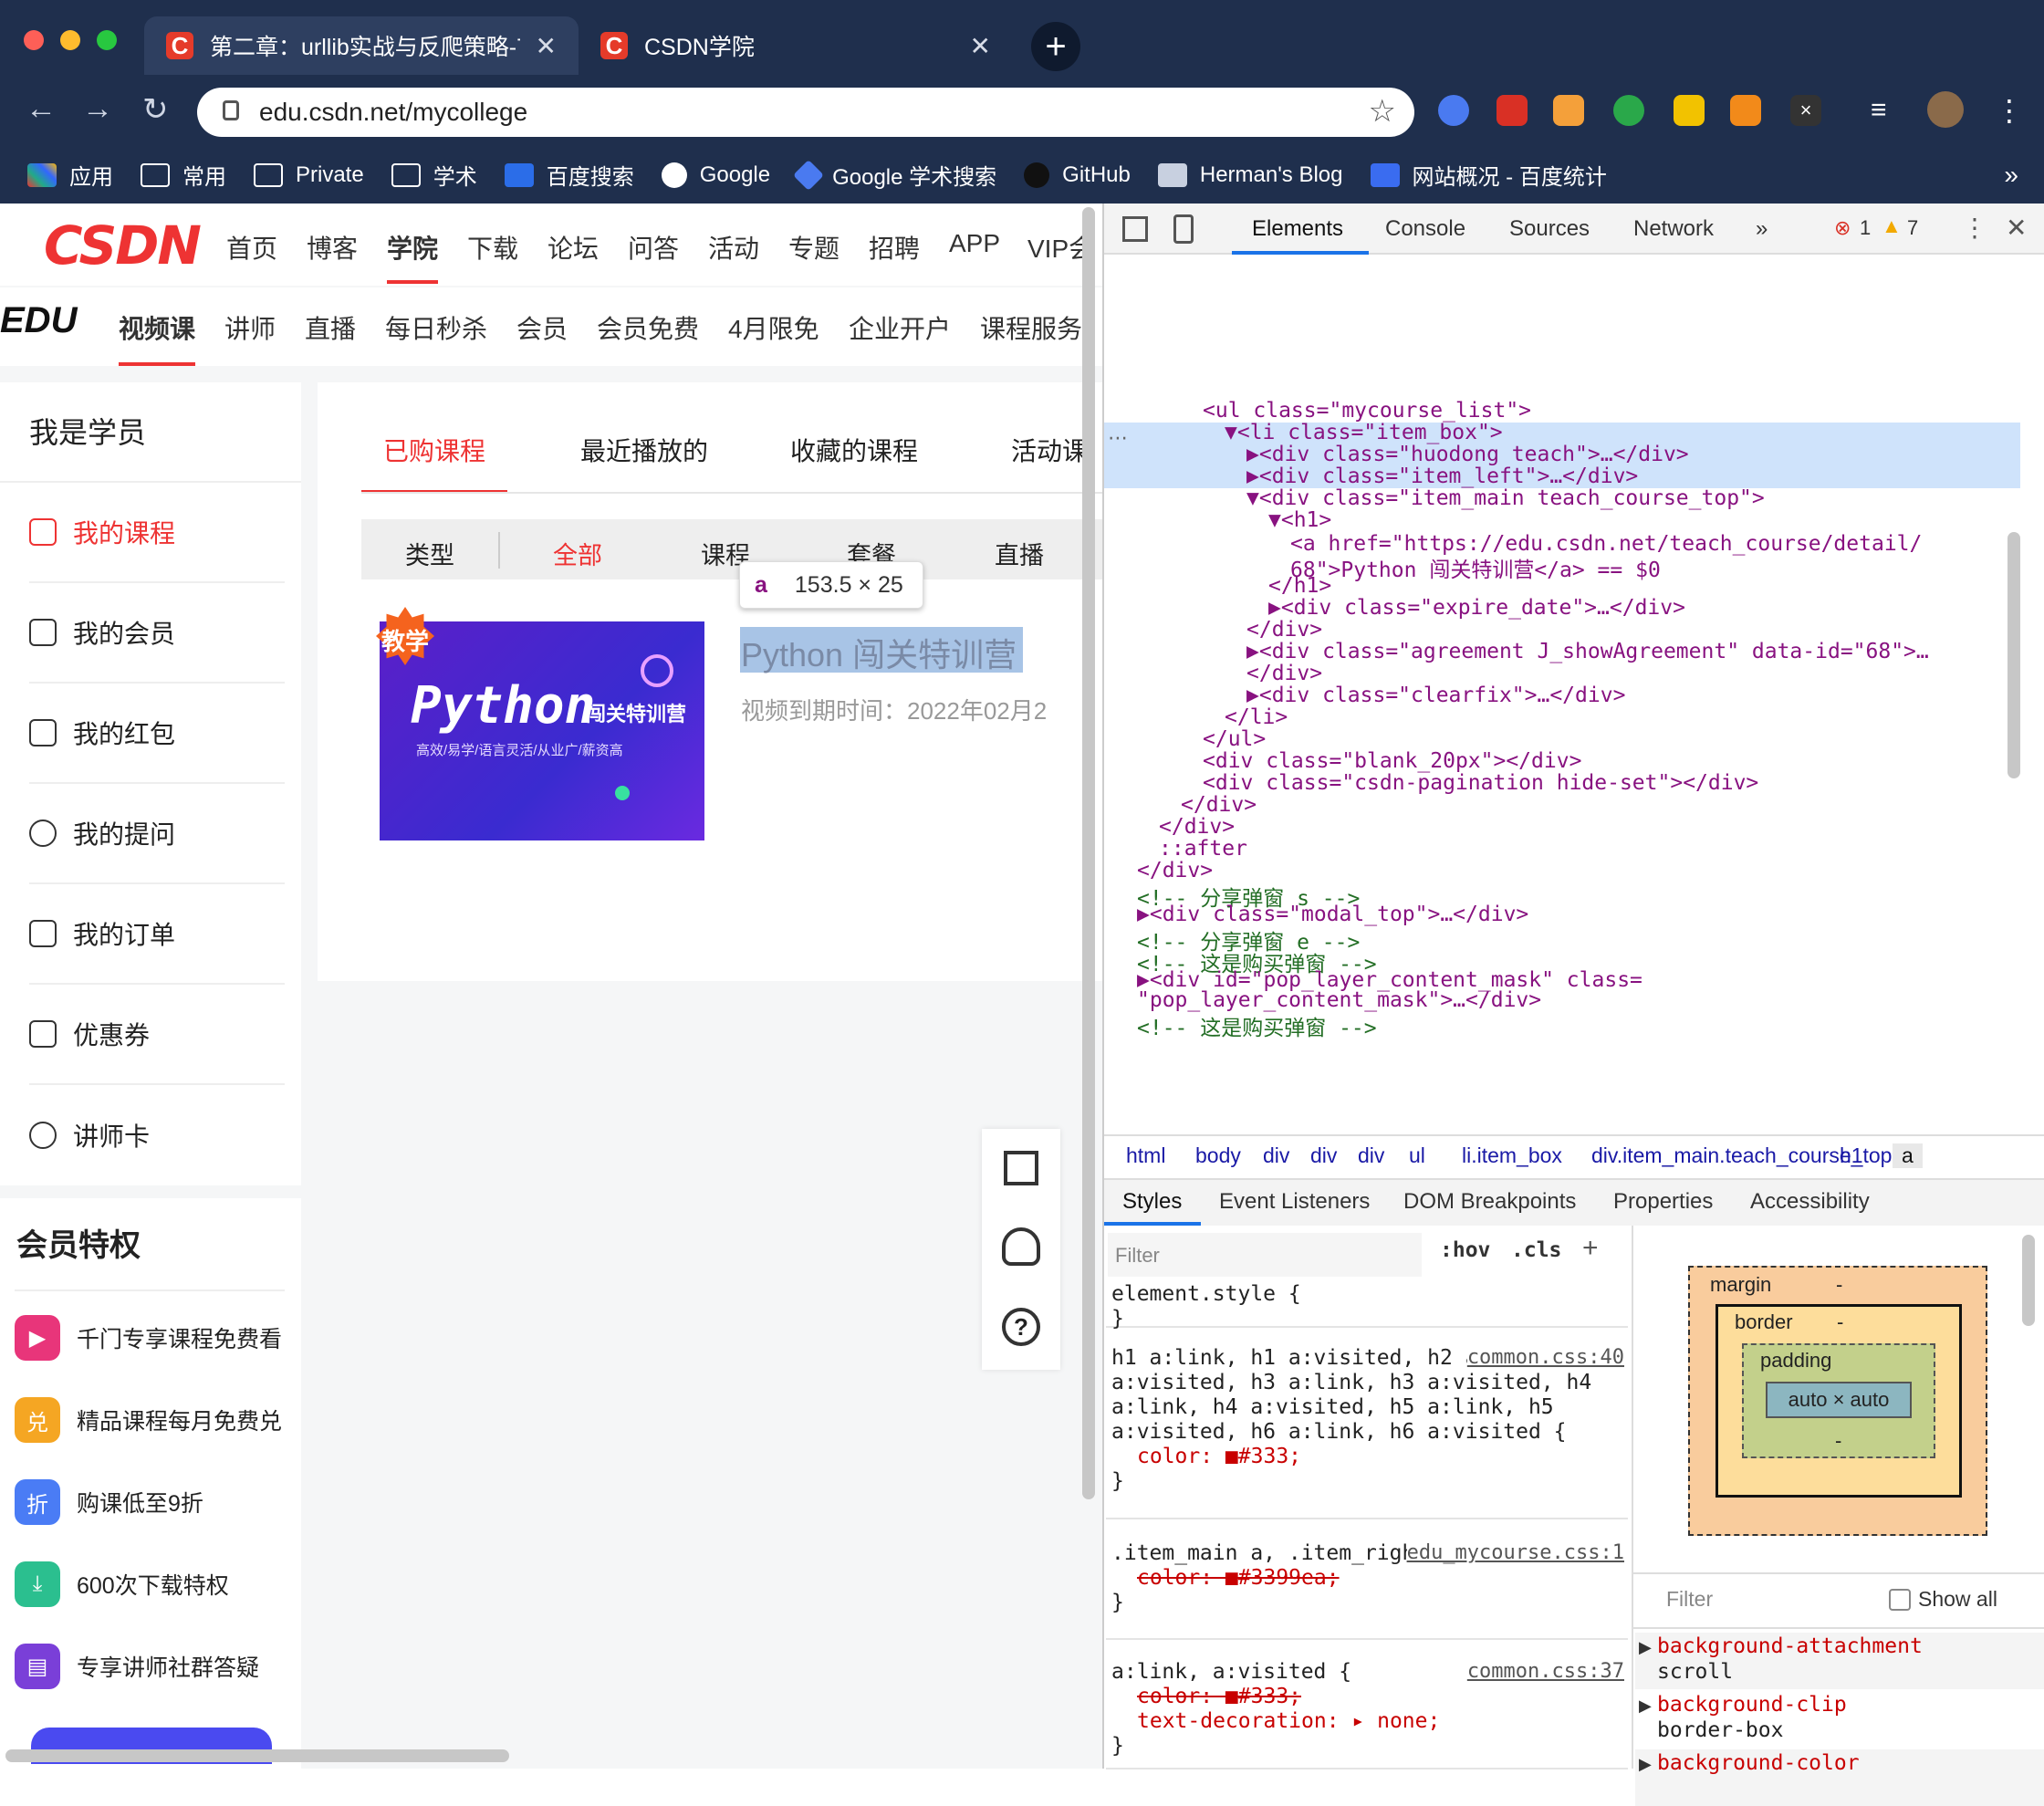 This screenshot has width=2044, height=1806. What do you see at coordinates (1021, 1168) in the screenshot?
I see `qrcode-icon` at bounding box center [1021, 1168].